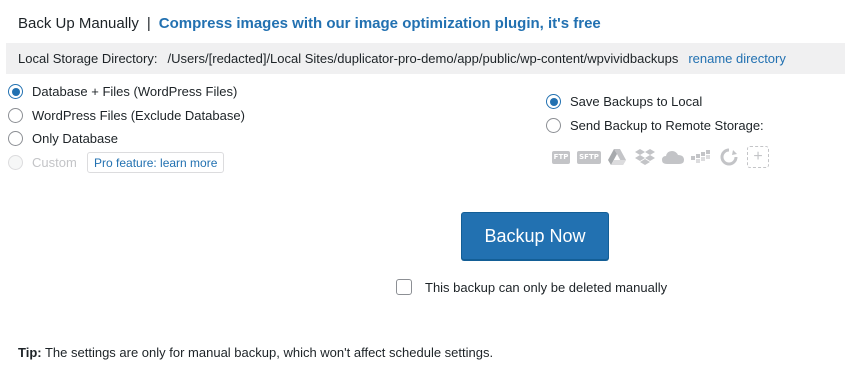 This screenshot has height=372, width=845. I want to click on tip-prefix: Tip:, so click(30, 352).